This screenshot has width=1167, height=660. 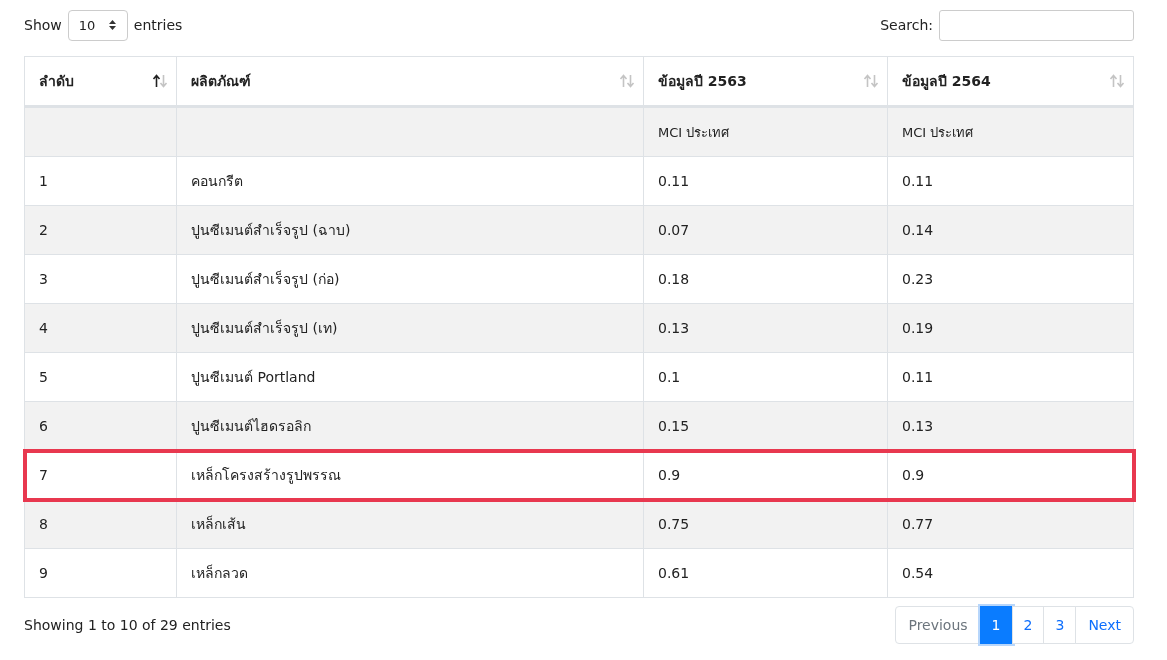 What do you see at coordinates (1036, 25) in the screenshot?
I see `search-field` at bounding box center [1036, 25].